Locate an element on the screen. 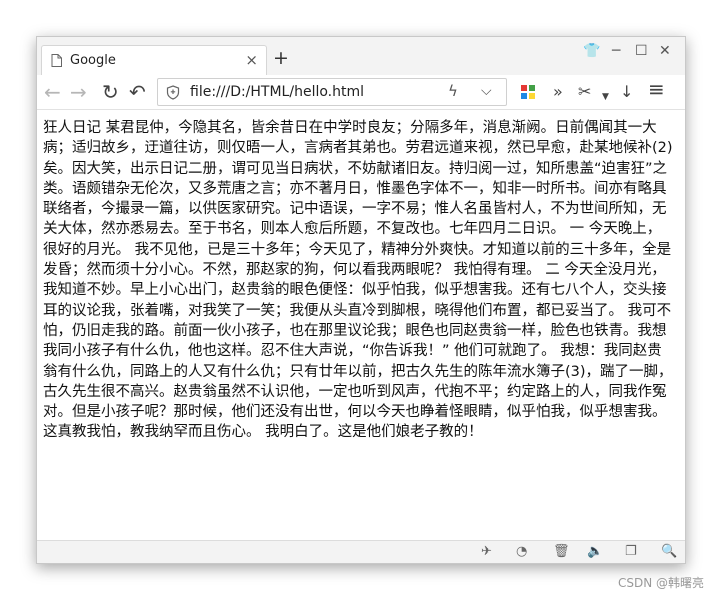 The width and height of the screenshot is (720, 599). tab-close-icon: × is located at coordinates (251, 60).